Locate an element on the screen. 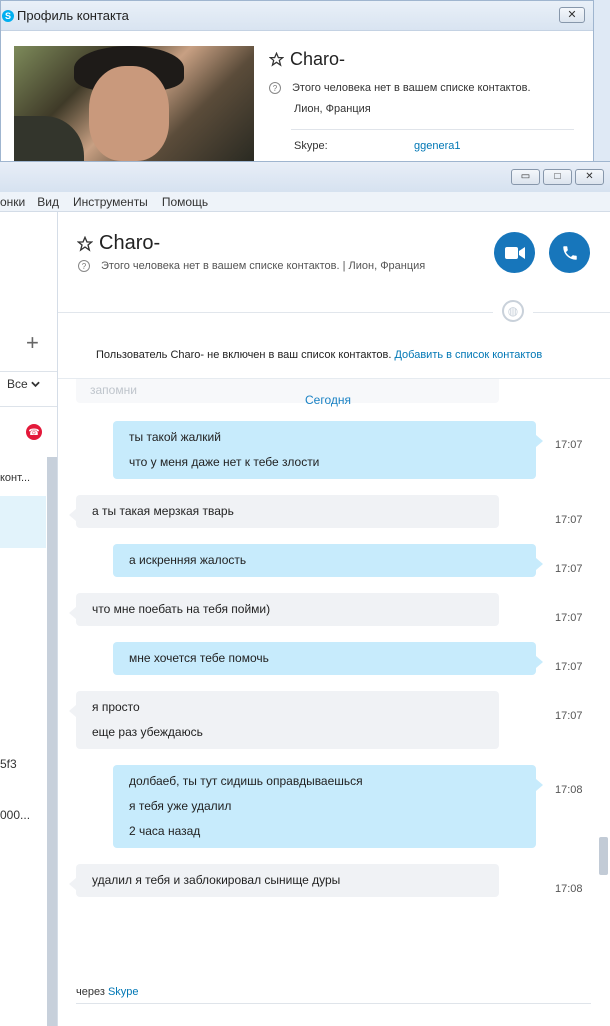 Image resolution: width=610 pixels, height=1026 pixels. video-call-button is located at coordinates (514, 252).